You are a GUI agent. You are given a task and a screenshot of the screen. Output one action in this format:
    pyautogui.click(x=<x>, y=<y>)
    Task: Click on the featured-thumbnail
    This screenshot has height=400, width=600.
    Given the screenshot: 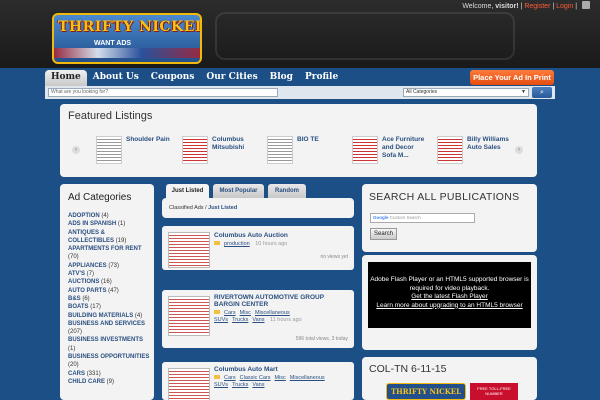 What is the action you would take?
    pyautogui.click(x=280, y=150)
    